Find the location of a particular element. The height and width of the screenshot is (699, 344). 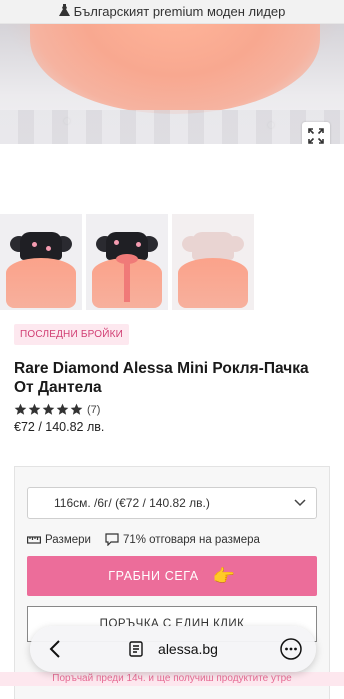

address-bar: alessa.bg is located at coordinates (173, 649).